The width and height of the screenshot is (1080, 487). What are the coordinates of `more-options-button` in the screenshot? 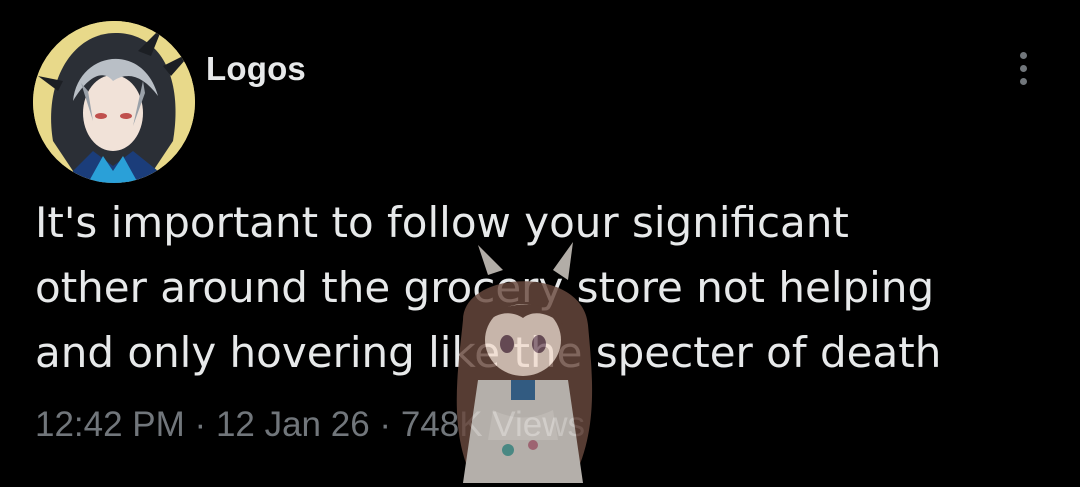 It's located at (1023, 68).